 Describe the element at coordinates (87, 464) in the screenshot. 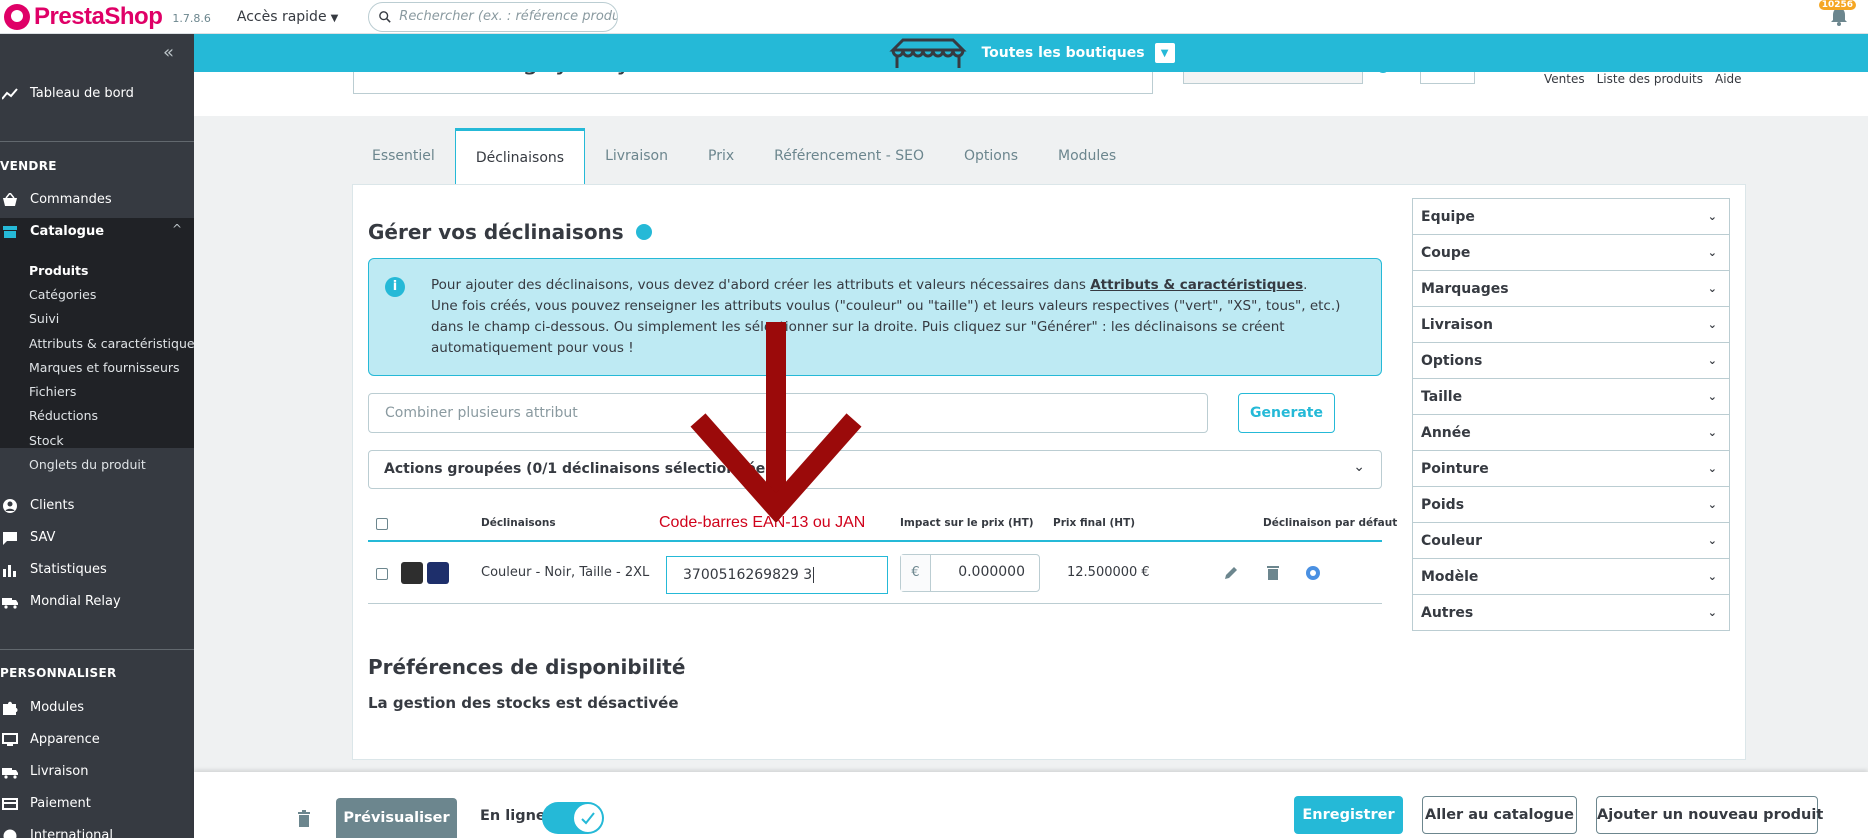

I see `sidebar-subitem-product-tabs: Onglets du produit` at that location.